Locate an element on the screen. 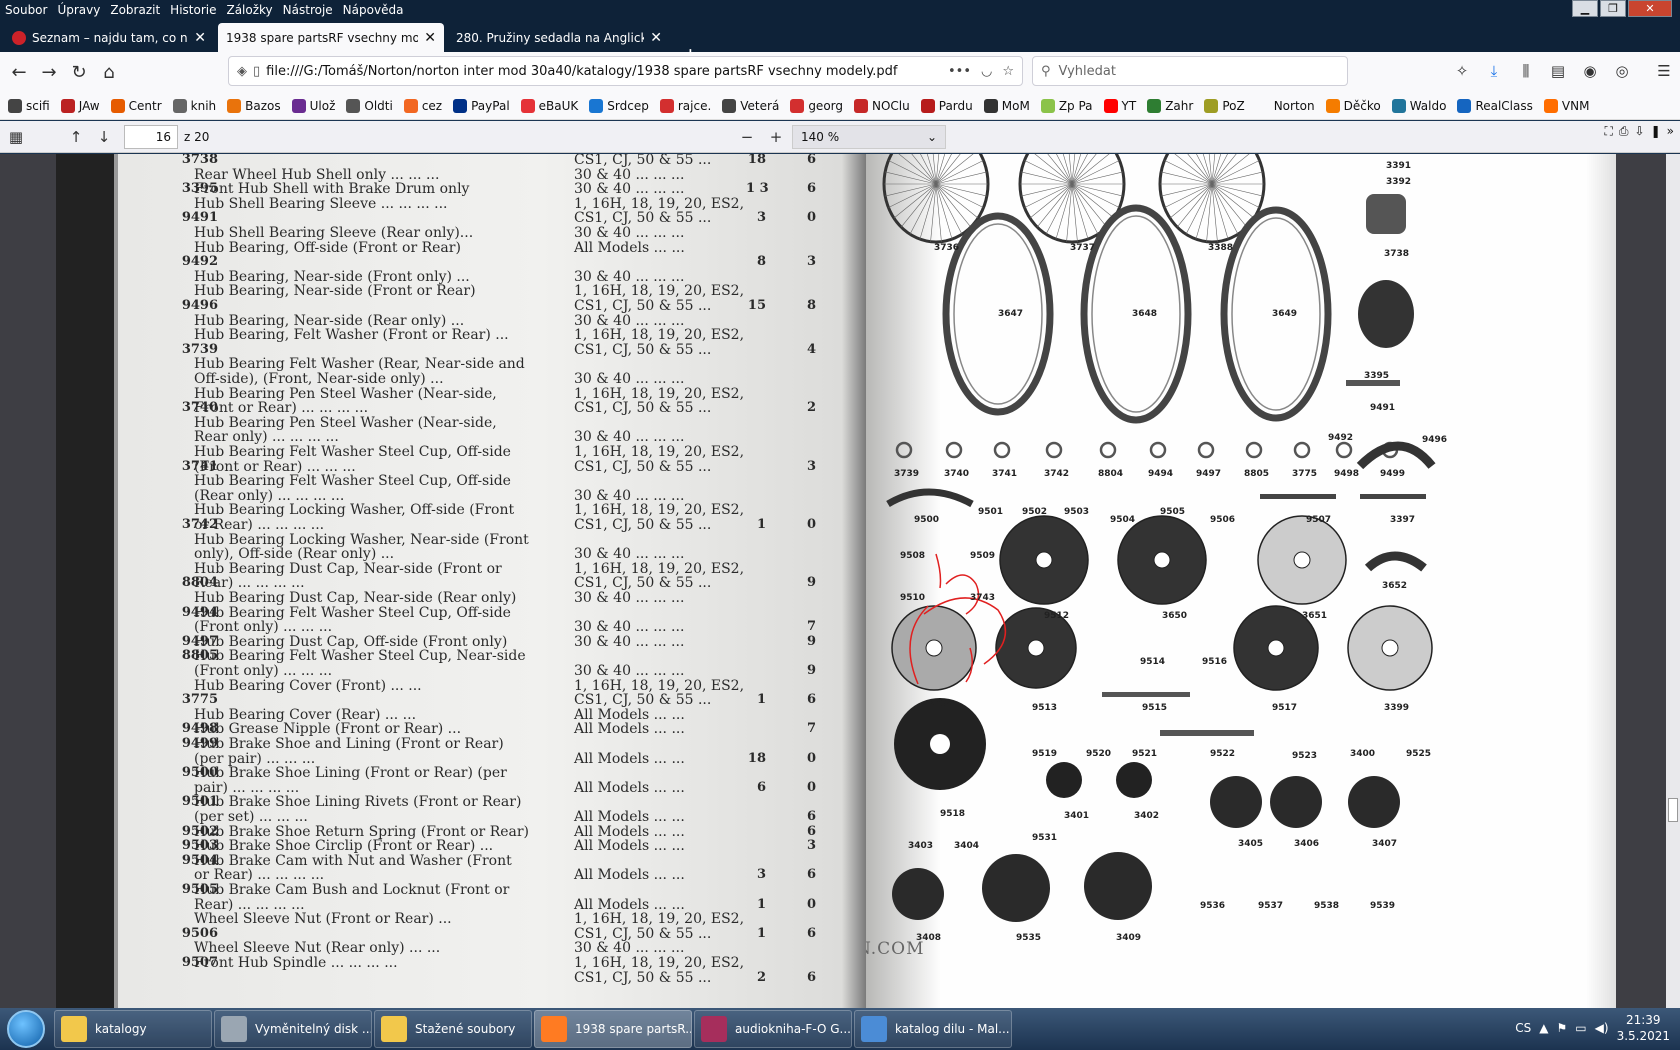  zoom-in-icon: + is located at coordinates (776, 137).